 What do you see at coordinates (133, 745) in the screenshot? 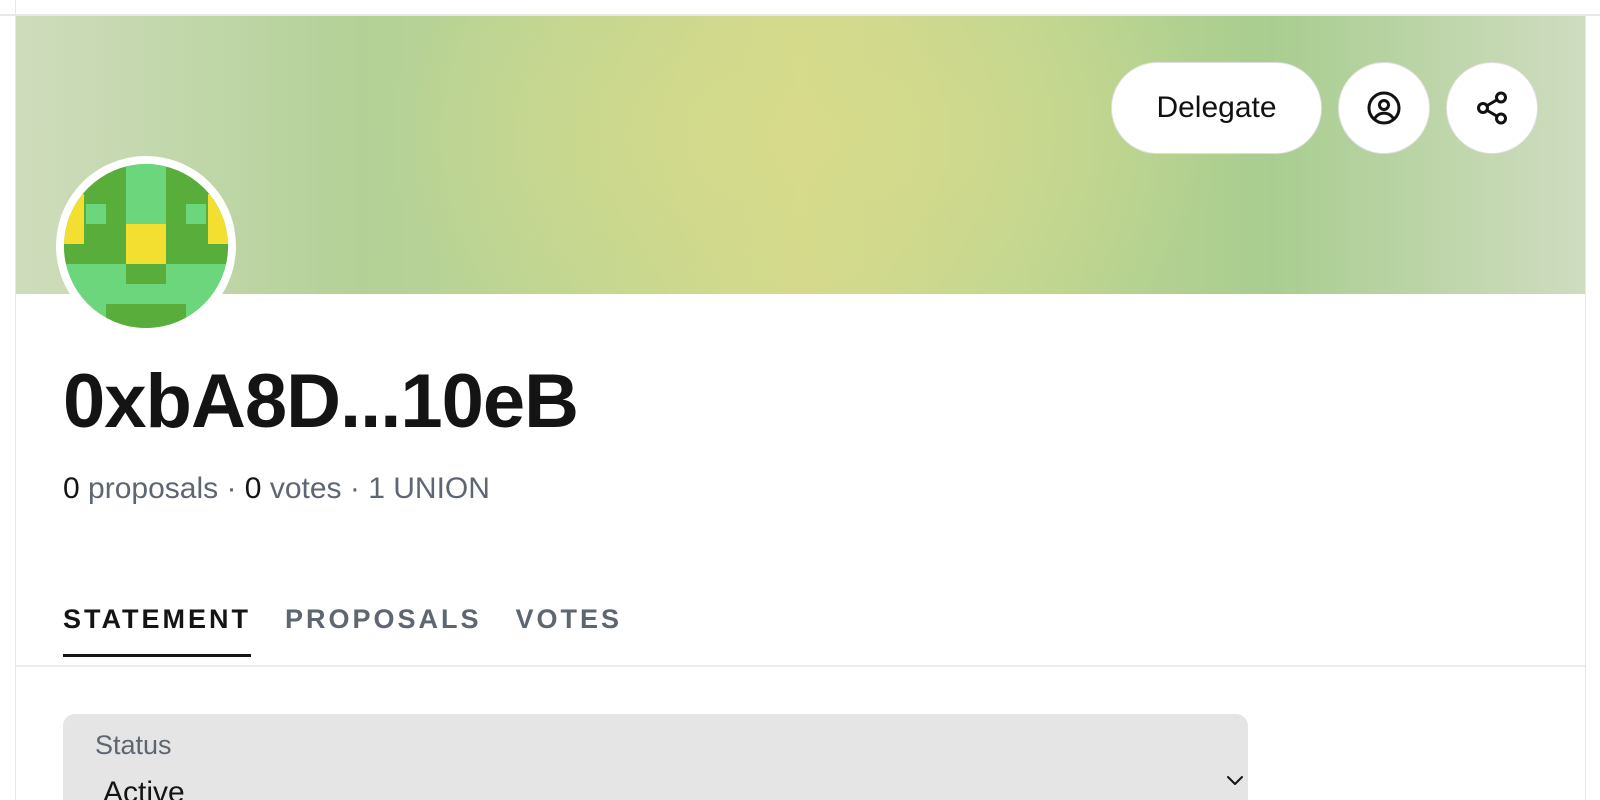
I see `status-label: Status` at bounding box center [133, 745].